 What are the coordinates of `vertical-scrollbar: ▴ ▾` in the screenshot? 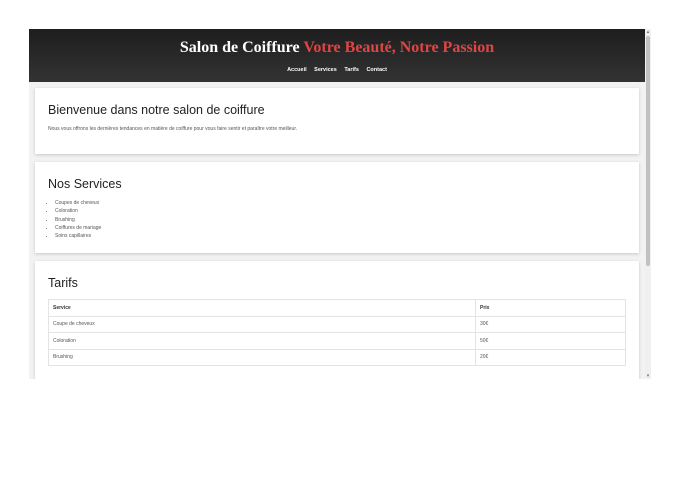 It's located at (648, 204).